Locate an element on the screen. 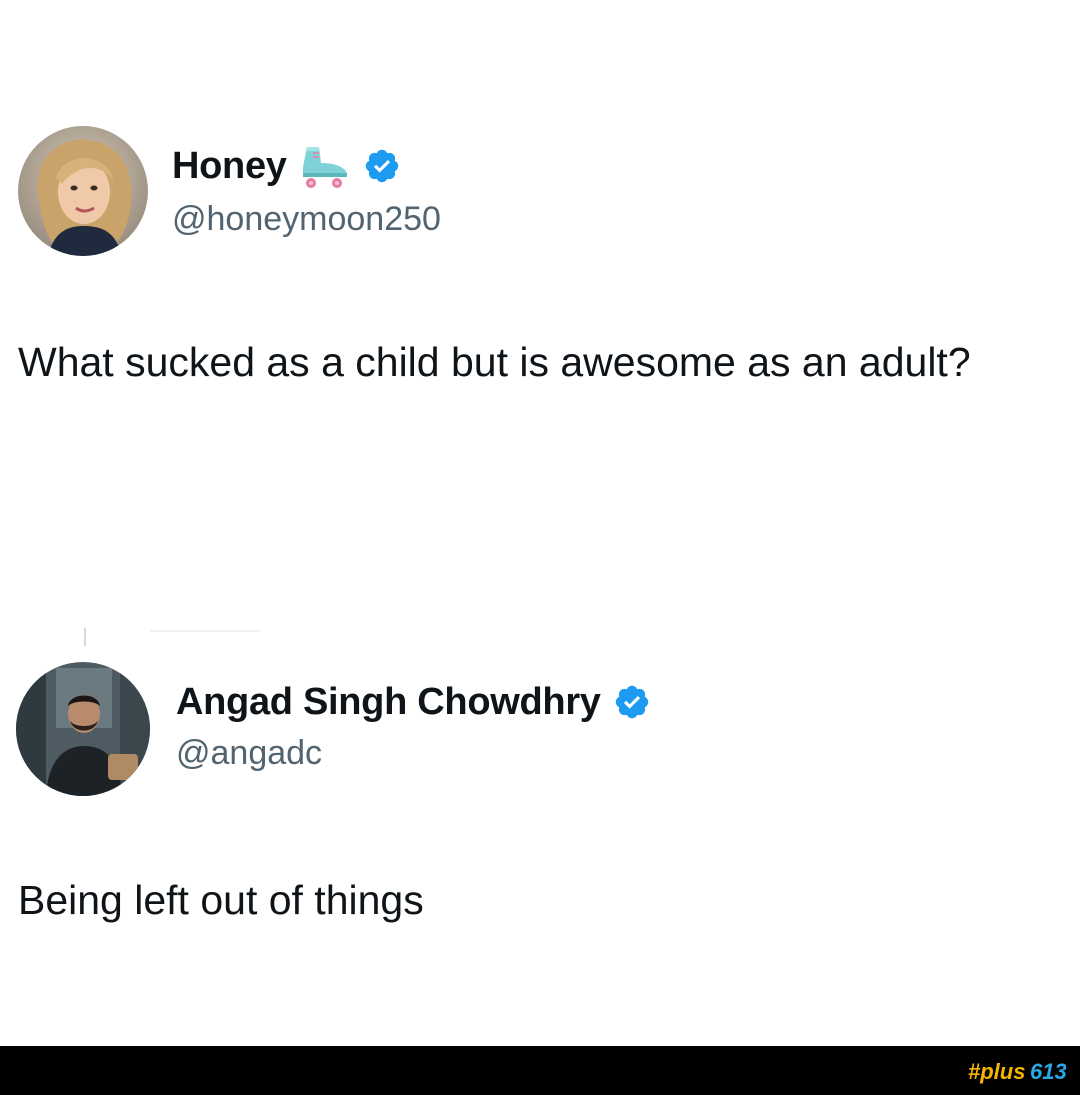  divider is located at coordinates (205, 631).